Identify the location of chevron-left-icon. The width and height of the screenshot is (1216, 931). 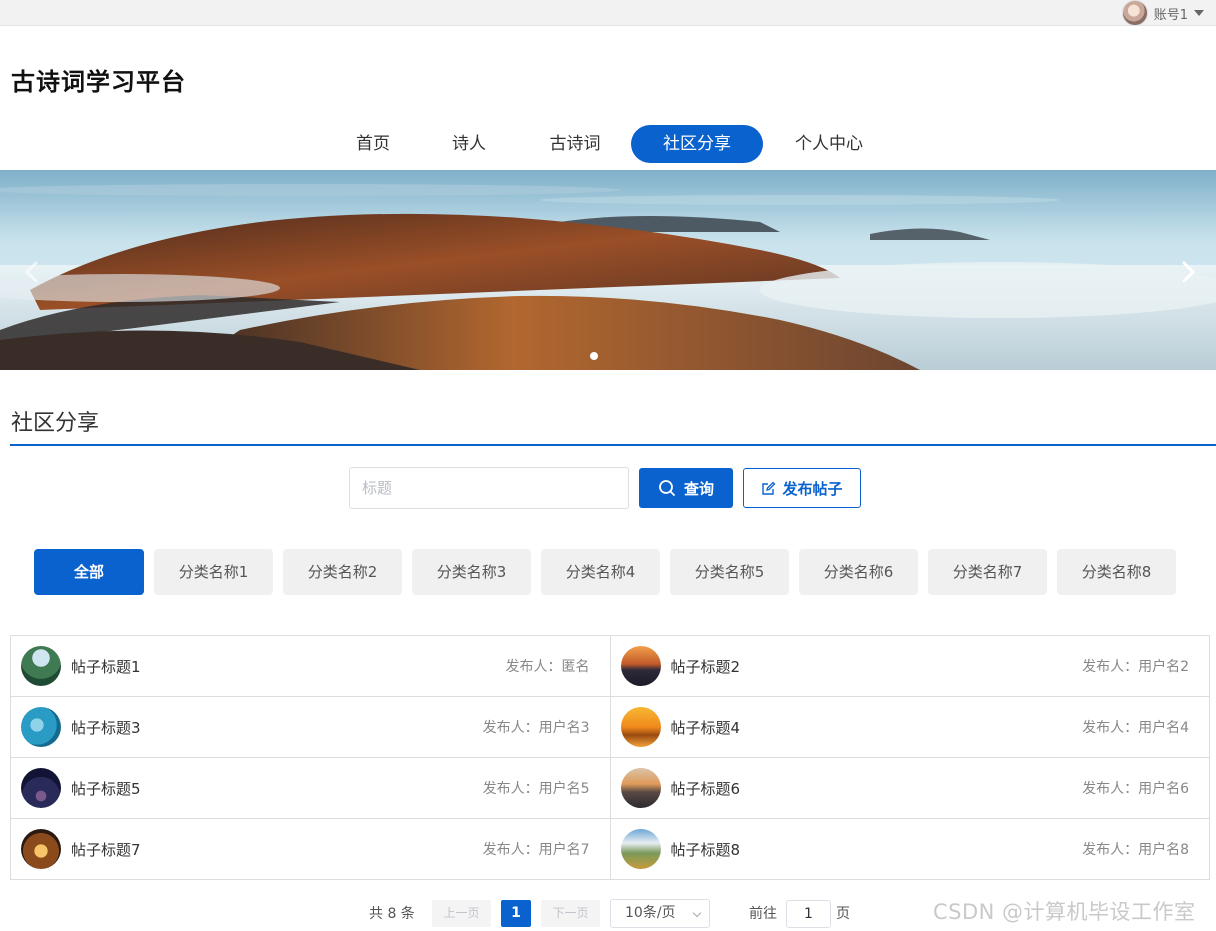
(32, 272).